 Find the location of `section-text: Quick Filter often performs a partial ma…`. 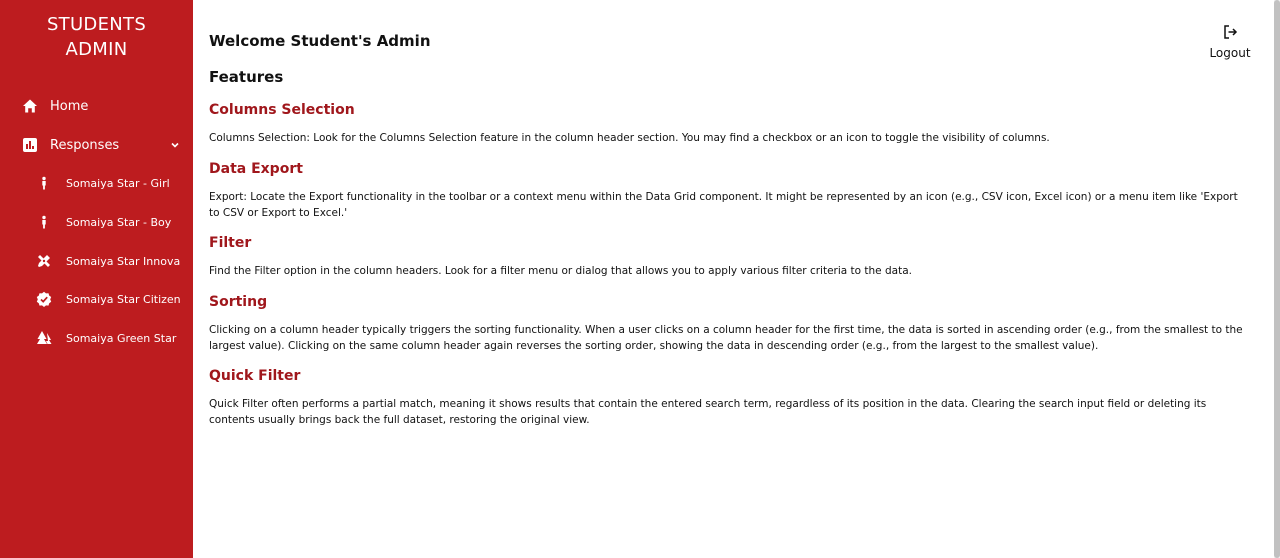

section-text: Quick Filter often performs a partial ma… is located at coordinates (708, 412).